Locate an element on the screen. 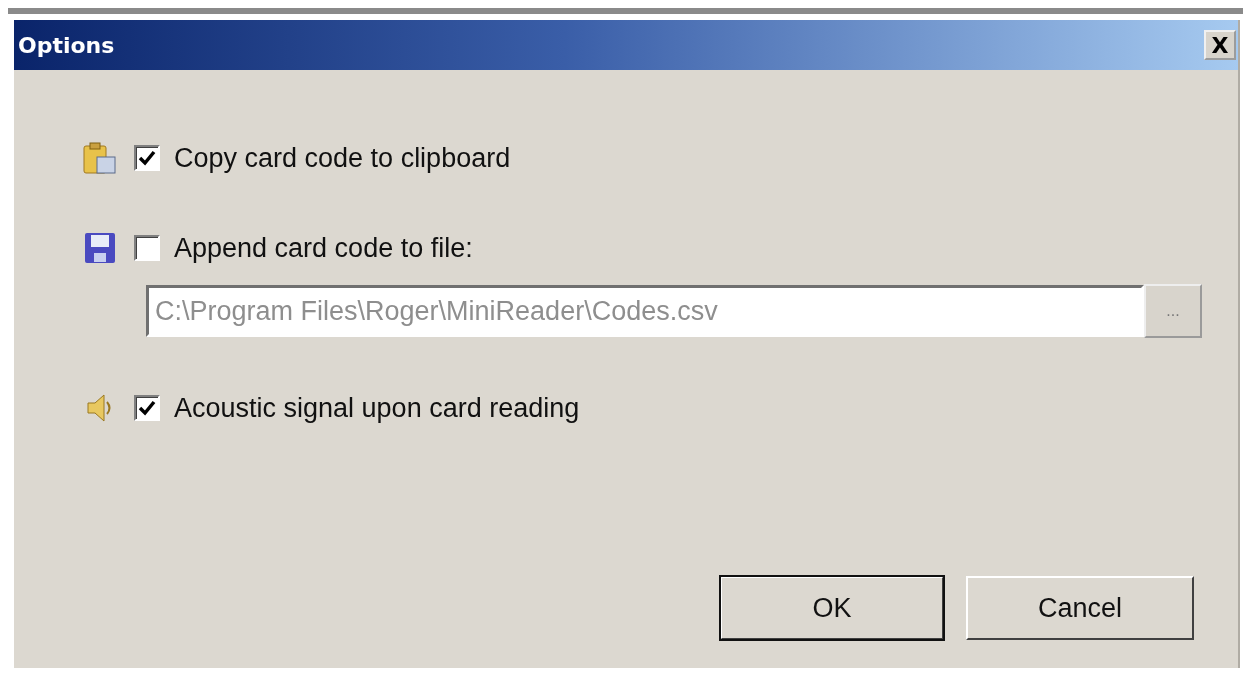 The width and height of the screenshot is (1243, 675). option-label: Acoustic signal upon card reading is located at coordinates (377, 408).